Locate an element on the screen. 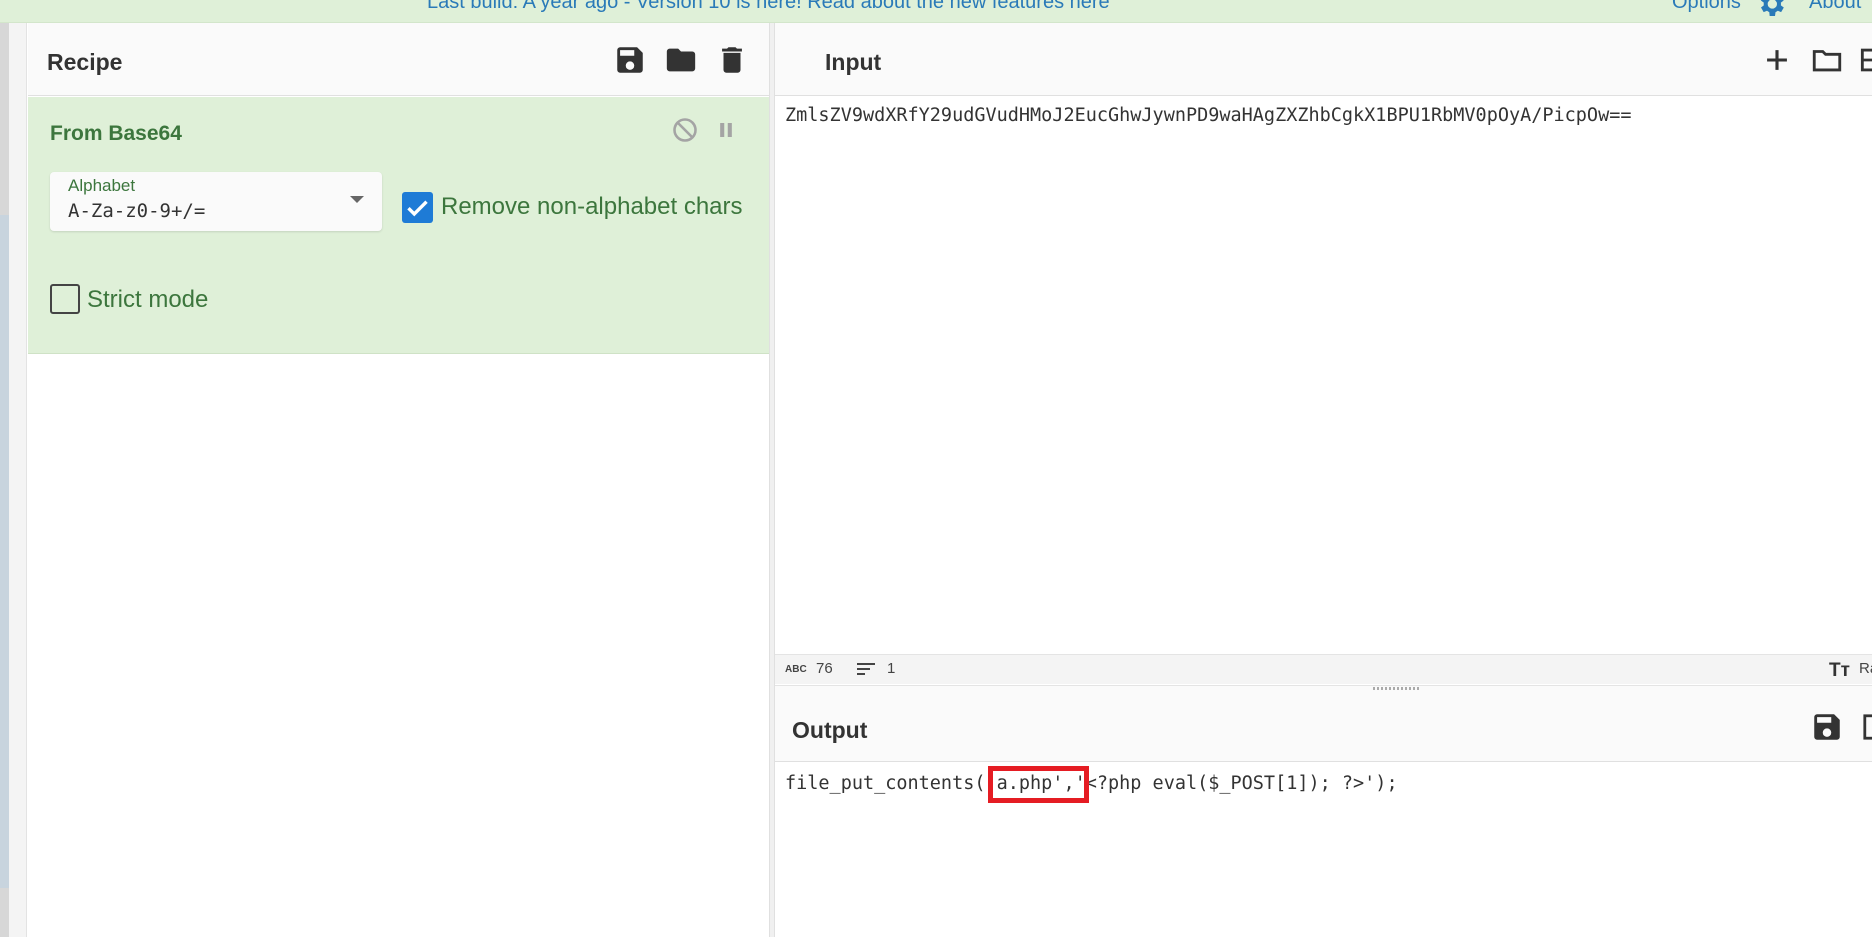 The height and width of the screenshot is (937, 1872). abc-icon: ABC is located at coordinates (796, 669).